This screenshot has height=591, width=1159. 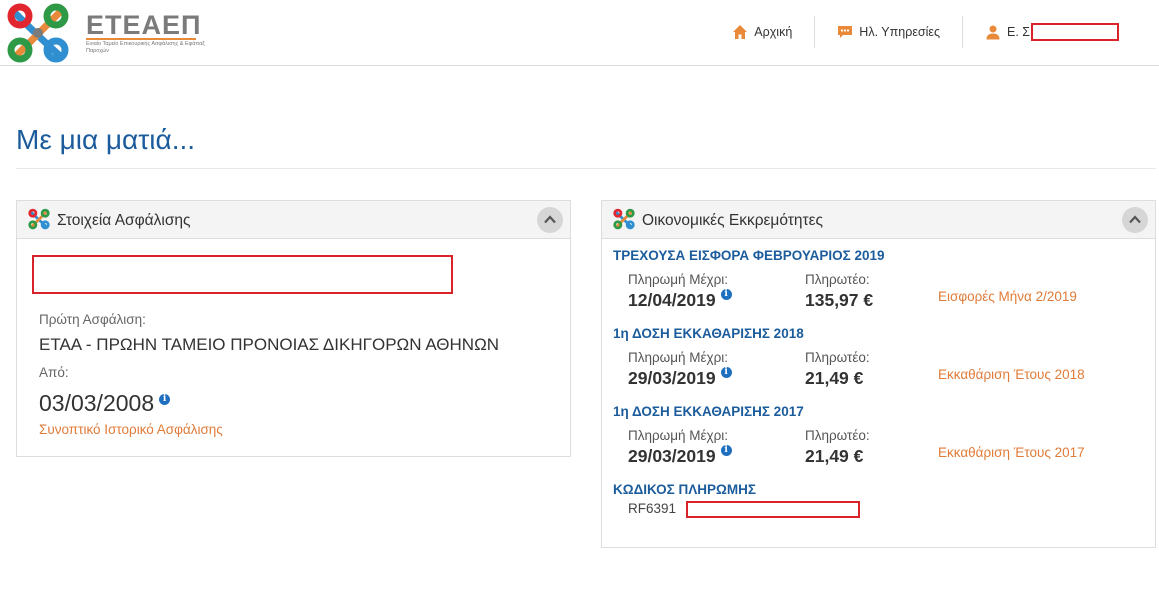 I want to click on financial-panel-title: Οικονομικές Εκκρεμότητες, so click(x=733, y=220).